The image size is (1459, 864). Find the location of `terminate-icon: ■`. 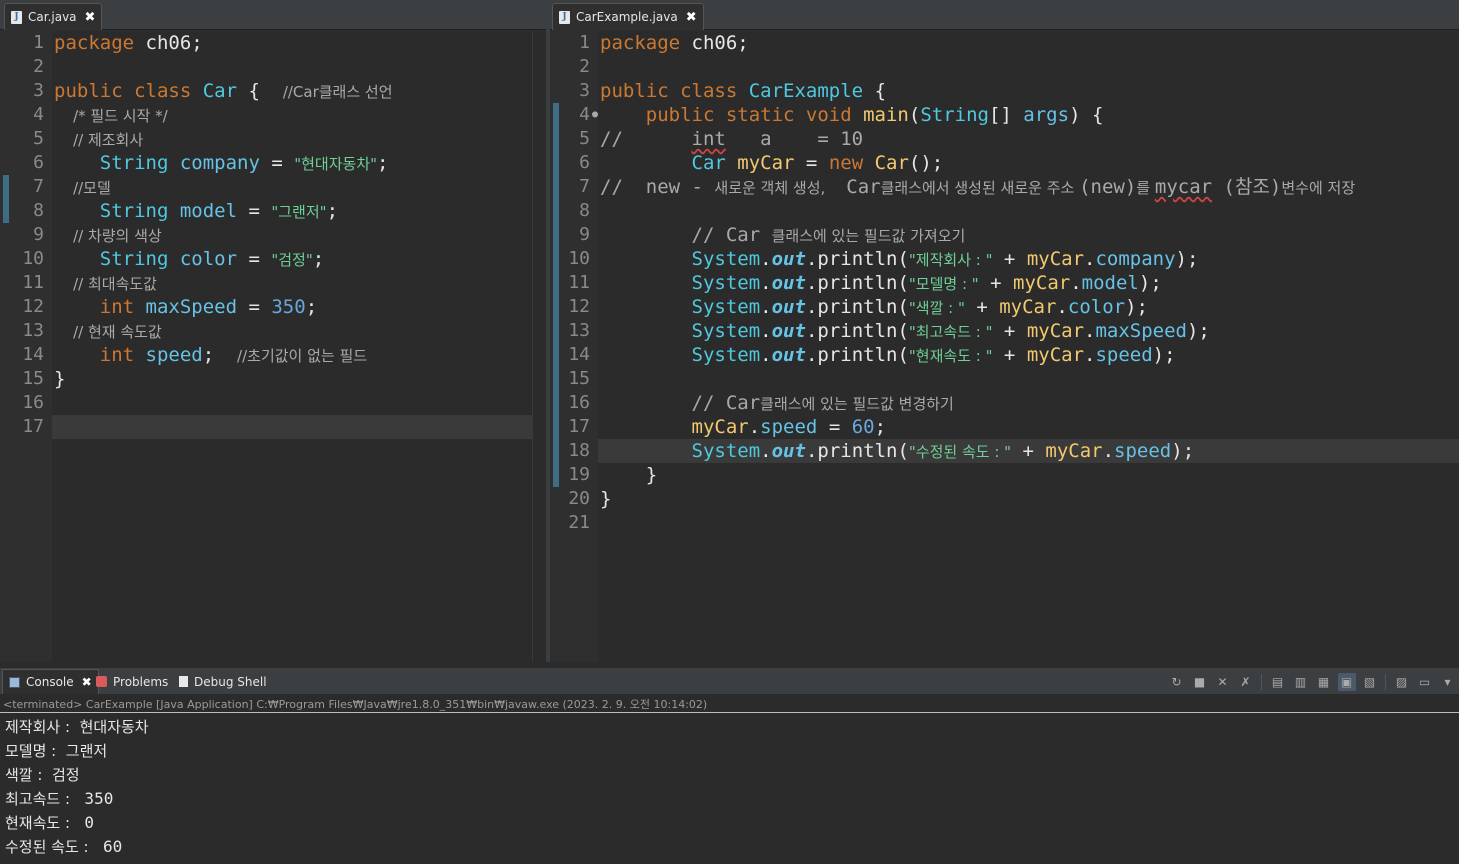

terminate-icon: ■ is located at coordinates (1200, 682).